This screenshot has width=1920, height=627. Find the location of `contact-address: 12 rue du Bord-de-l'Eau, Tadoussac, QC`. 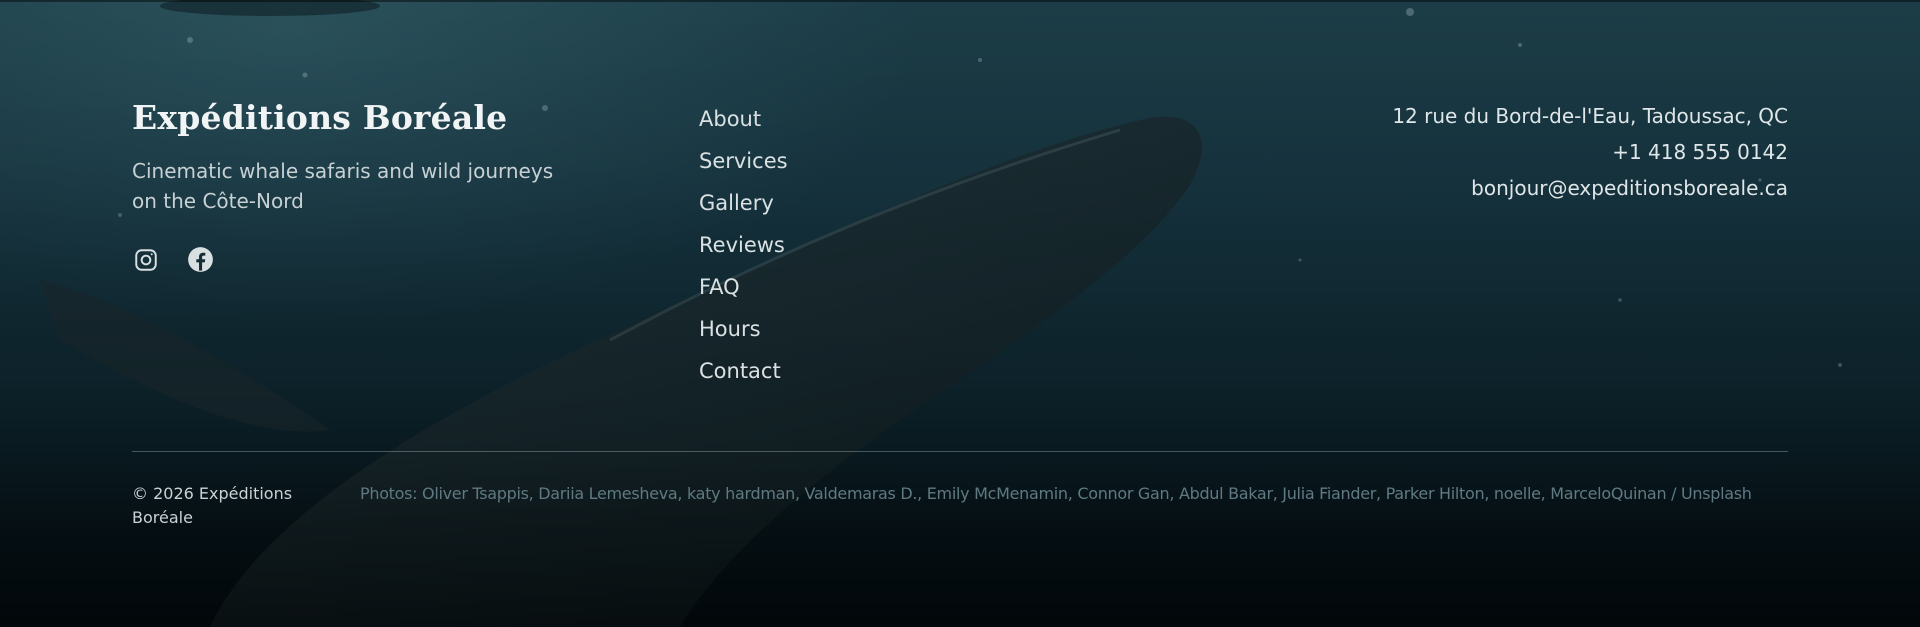

contact-address: 12 rue du Bord-de-l'Eau, Tadoussac, QC is located at coordinates (1590, 116).